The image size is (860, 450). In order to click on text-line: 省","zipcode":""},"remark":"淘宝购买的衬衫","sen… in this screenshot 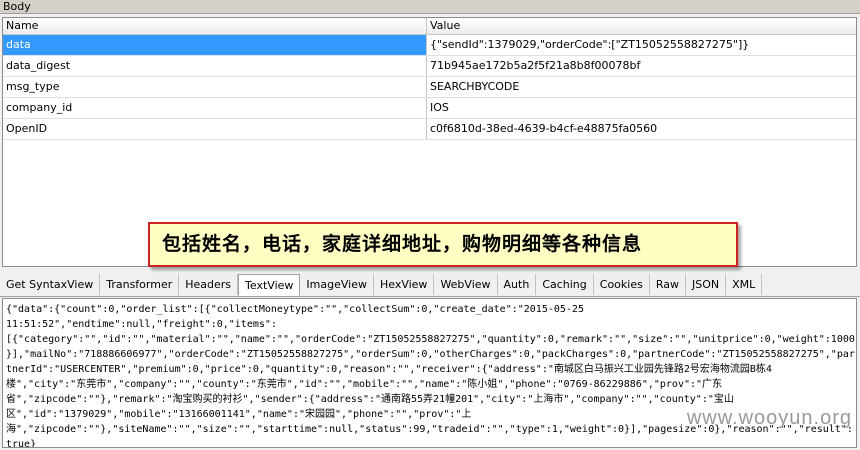, I will do `click(370, 399)`.